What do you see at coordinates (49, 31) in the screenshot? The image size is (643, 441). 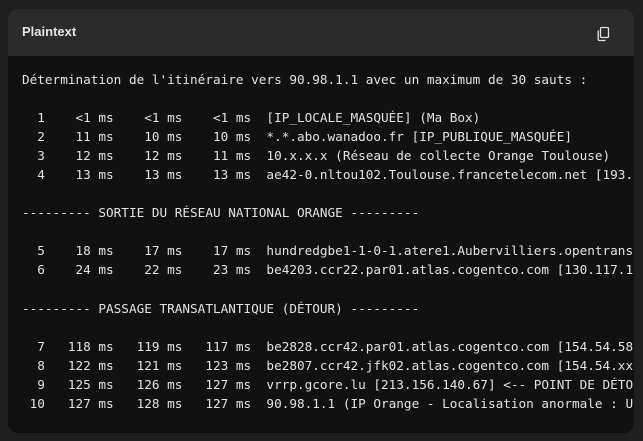 I see `code-language-label: Plaintext` at bounding box center [49, 31].